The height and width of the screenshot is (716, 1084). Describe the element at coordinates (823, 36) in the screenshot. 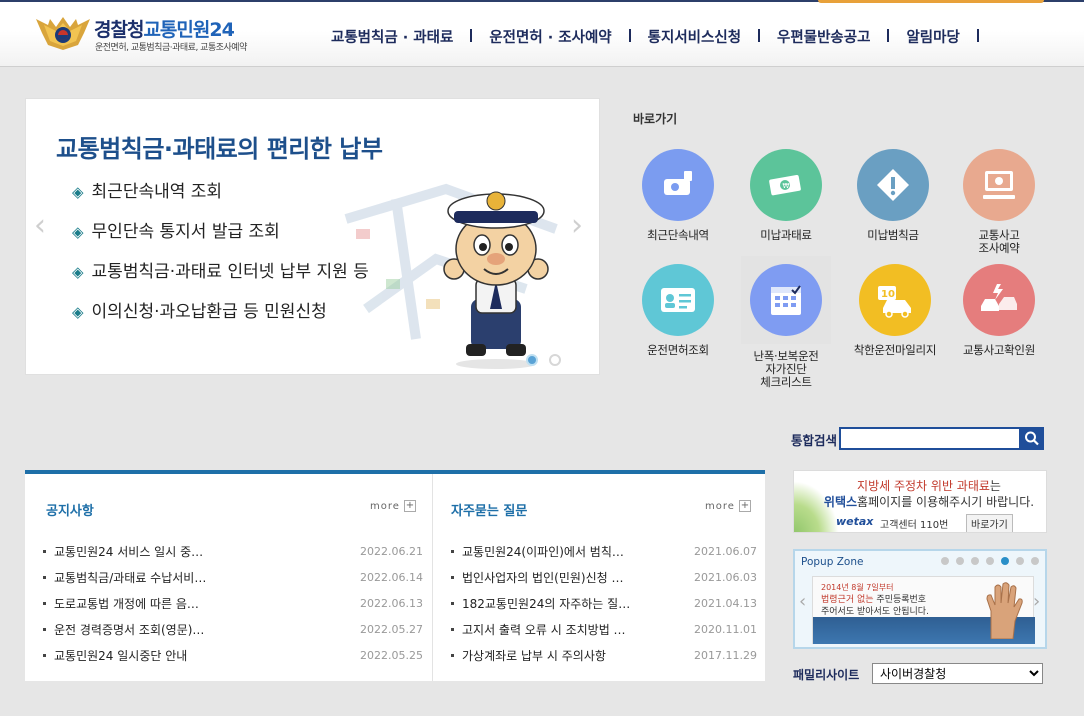

I see `nav-returned-mail: 우편물반송공고` at that location.